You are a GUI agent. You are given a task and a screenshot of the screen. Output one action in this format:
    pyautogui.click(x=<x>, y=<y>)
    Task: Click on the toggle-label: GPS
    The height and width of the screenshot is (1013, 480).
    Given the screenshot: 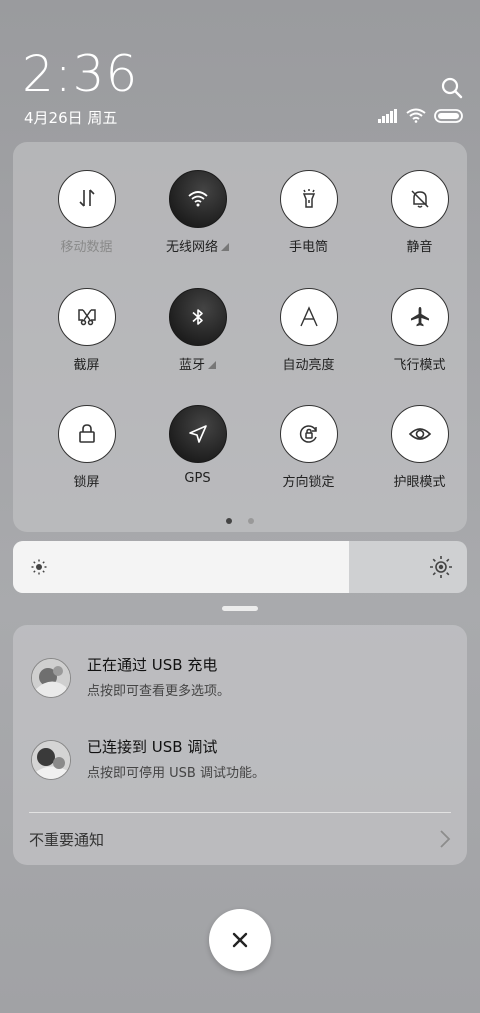 What is the action you would take?
    pyautogui.click(x=197, y=478)
    